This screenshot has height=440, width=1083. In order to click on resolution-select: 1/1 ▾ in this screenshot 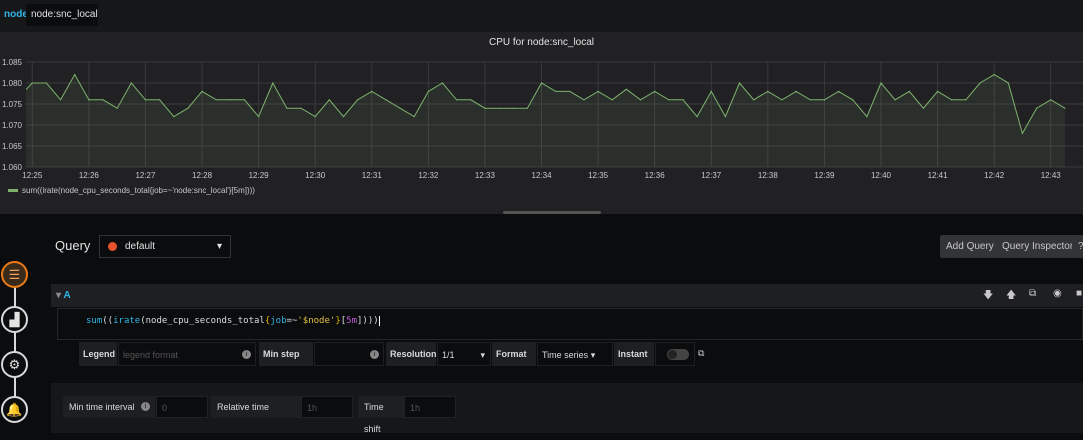, I will do `click(464, 354)`.